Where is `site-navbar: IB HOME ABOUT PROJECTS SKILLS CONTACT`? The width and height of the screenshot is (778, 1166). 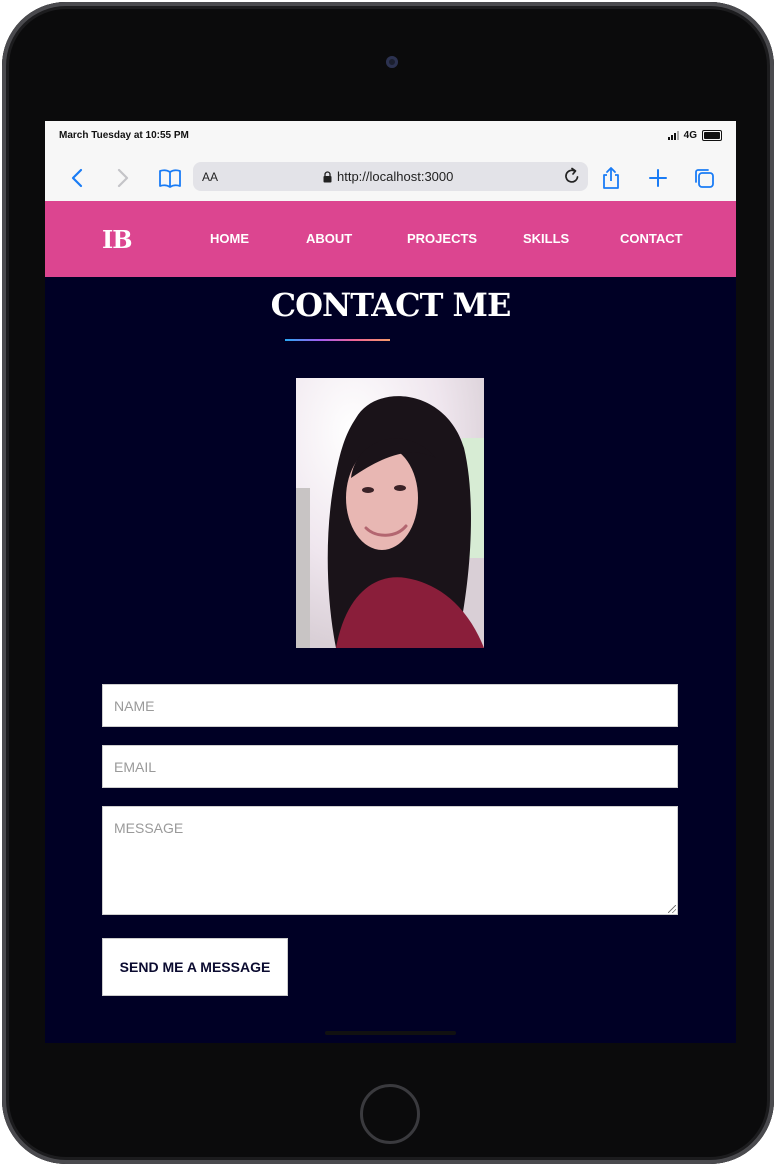
site-navbar: IB HOME ABOUT PROJECTS SKILLS CONTACT is located at coordinates (390, 239).